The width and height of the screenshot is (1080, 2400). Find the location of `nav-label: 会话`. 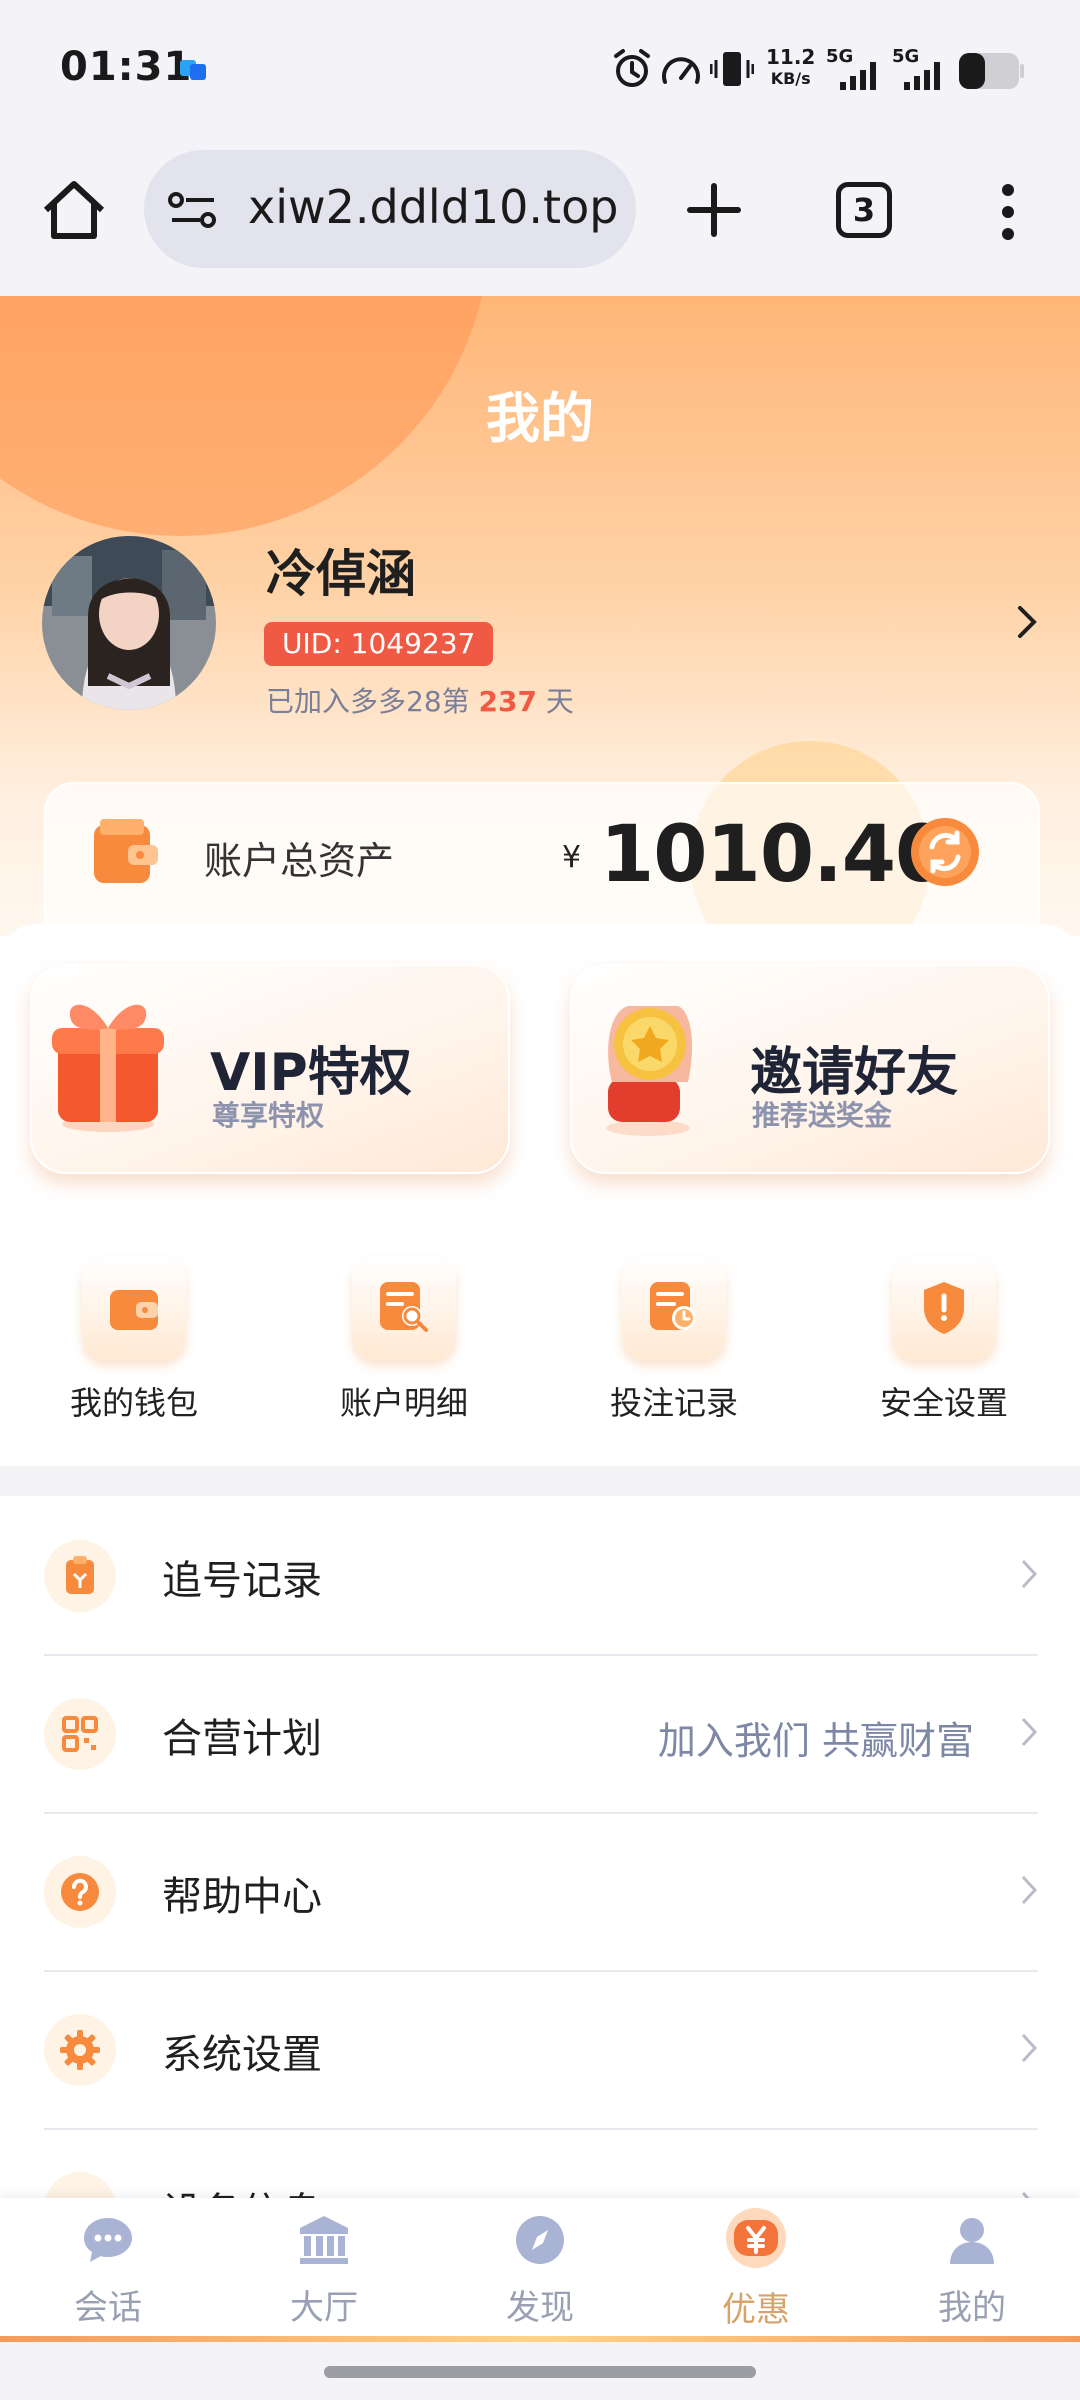

nav-label: 会话 is located at coordinates (108, 2308).